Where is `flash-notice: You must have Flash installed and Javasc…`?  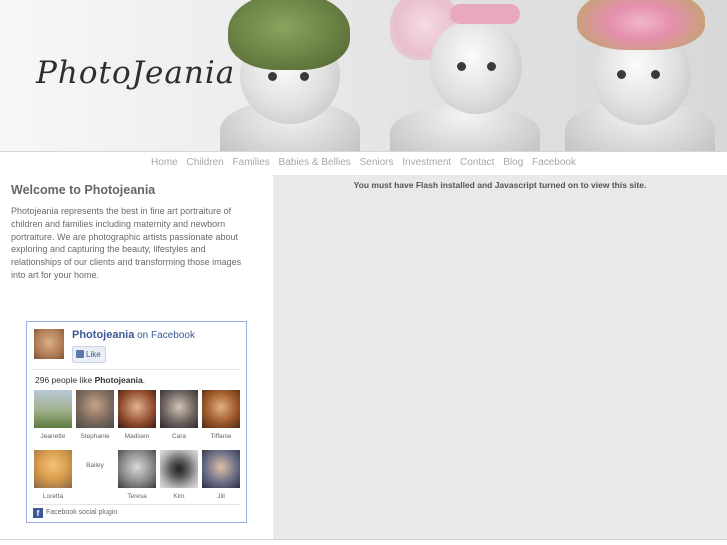 flash-notice: You must have Flash installed and Javasc… is located at coordinates (500, 185).